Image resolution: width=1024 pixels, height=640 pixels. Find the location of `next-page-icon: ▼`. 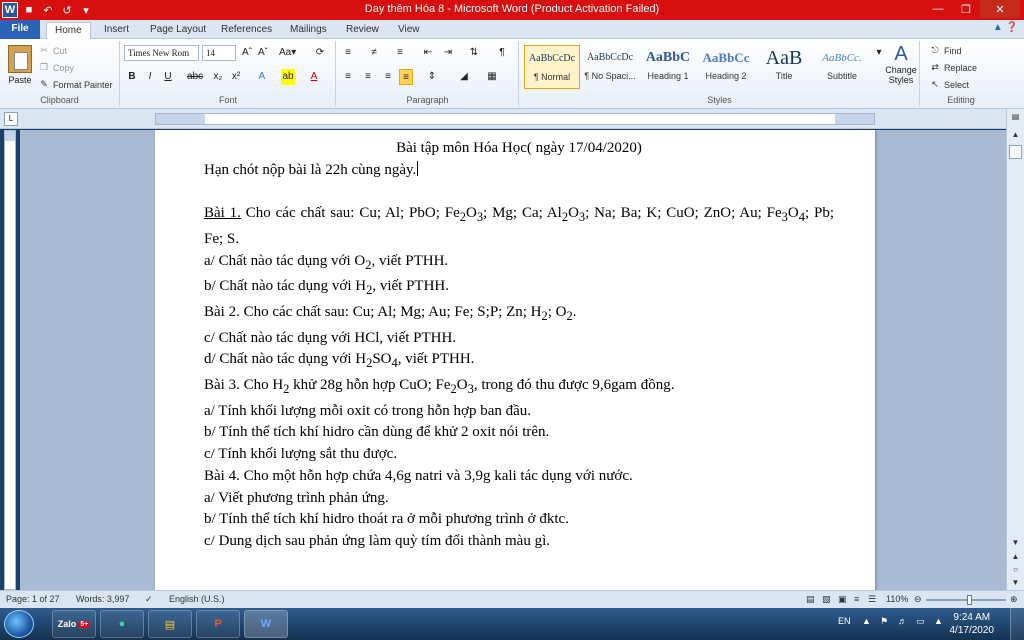

next-page-icon: ▼ is located at coordinates (1015, 583).